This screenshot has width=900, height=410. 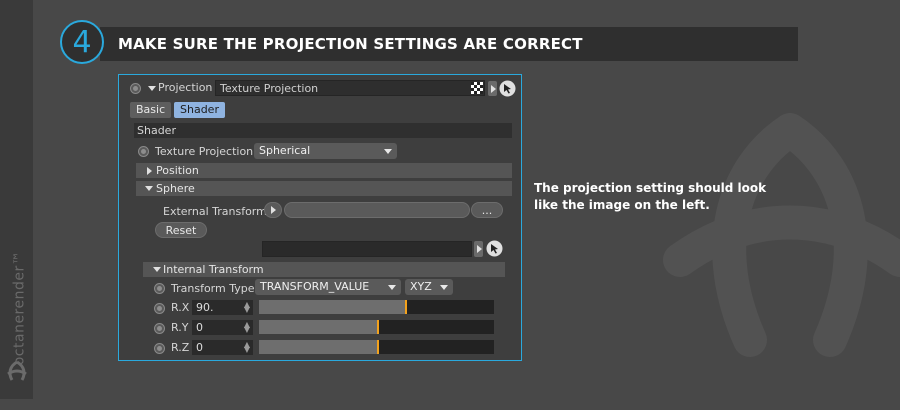 I want to click on rx-slider-marker, so click(x=406, y=307).